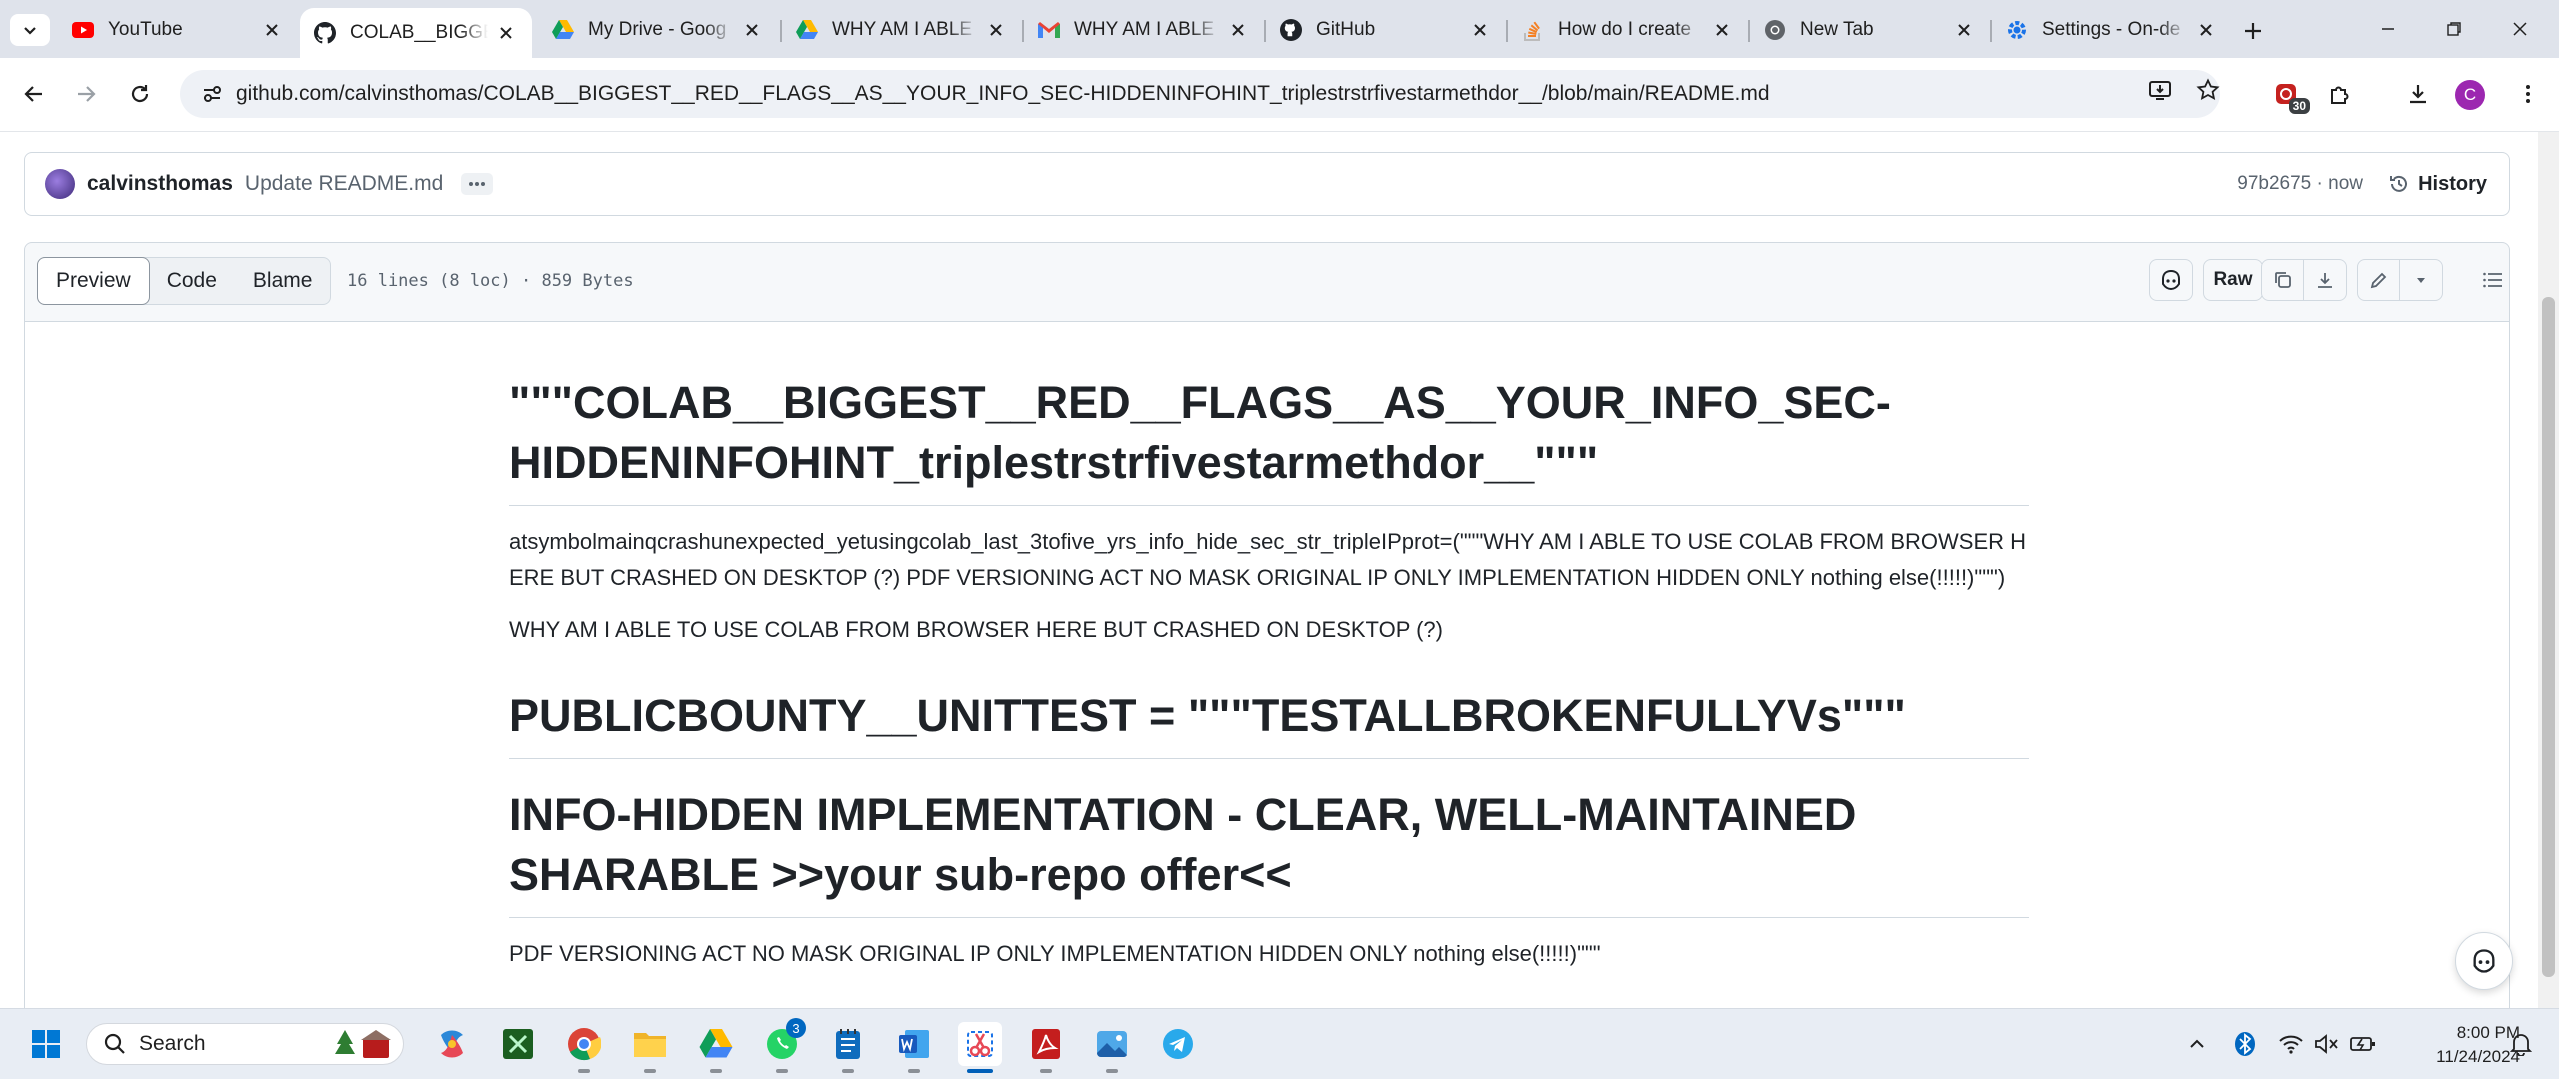 The image size is (2559, 1079). I want to click on forward-button, so click(86, 94).